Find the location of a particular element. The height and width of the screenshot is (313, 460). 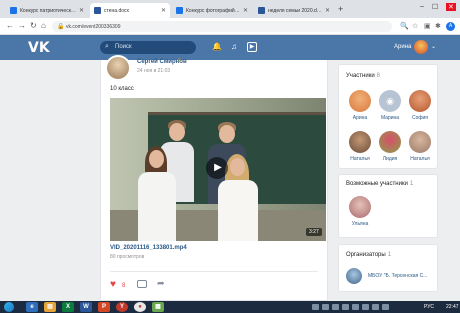

divider is located at coordinates (214, 271).